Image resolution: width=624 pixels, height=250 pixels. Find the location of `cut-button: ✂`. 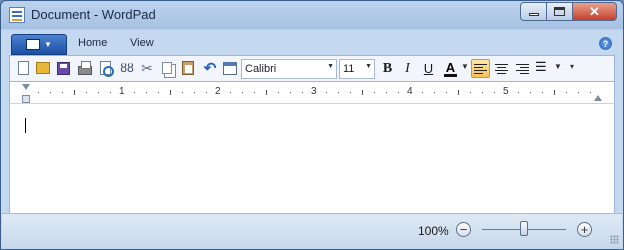

cut-button: ✂ is located at coordinates (147, 68).